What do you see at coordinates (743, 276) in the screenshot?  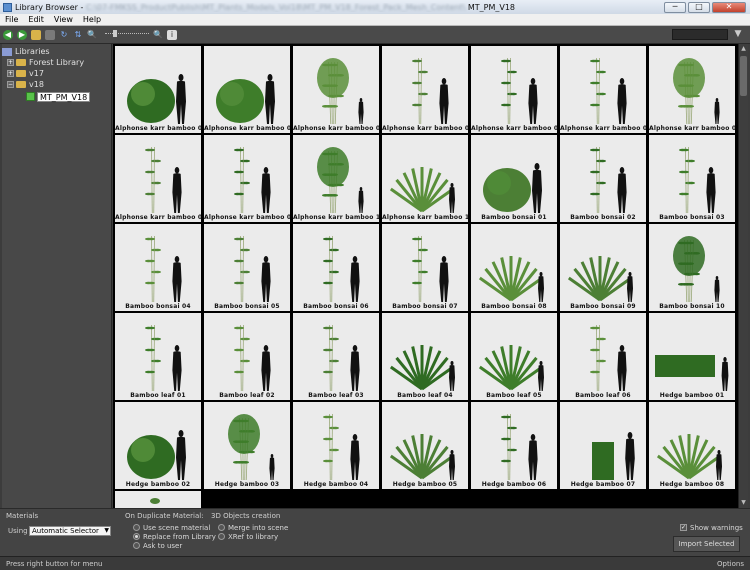 I see `vertical-scrollbar: ▲ ▼` at bounding box center [743, 276].